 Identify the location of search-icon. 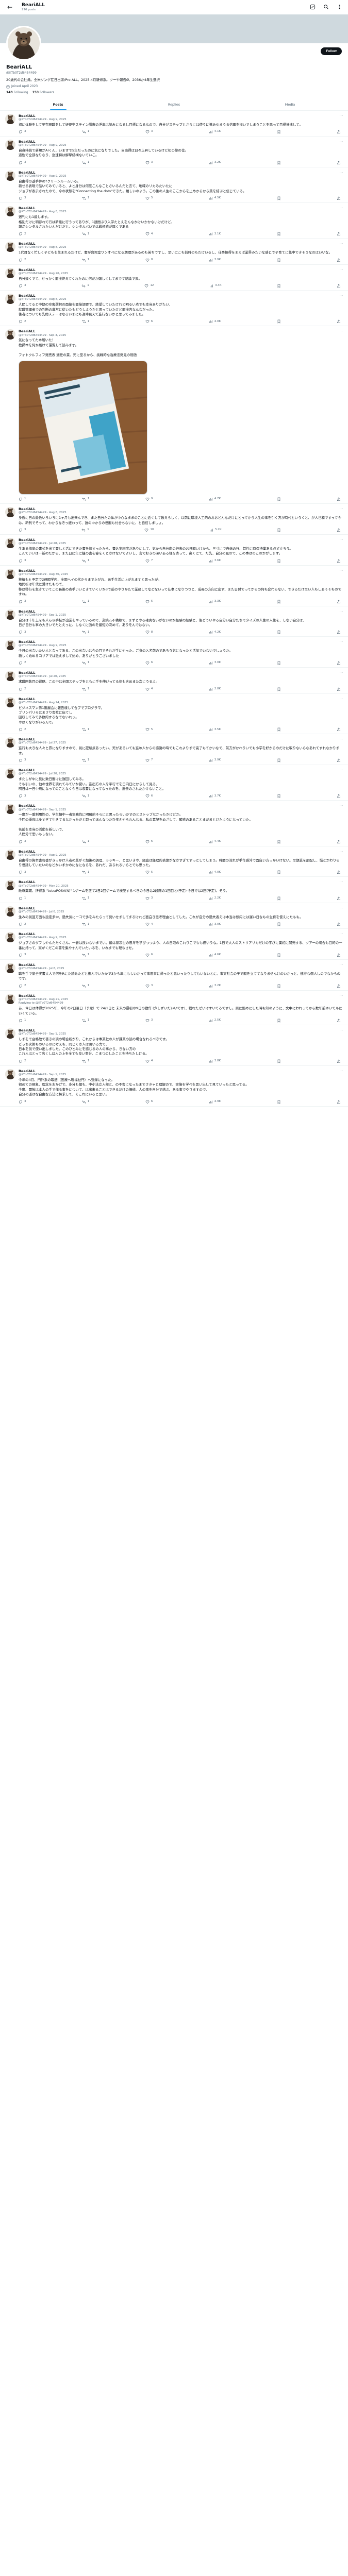
(325, 6).